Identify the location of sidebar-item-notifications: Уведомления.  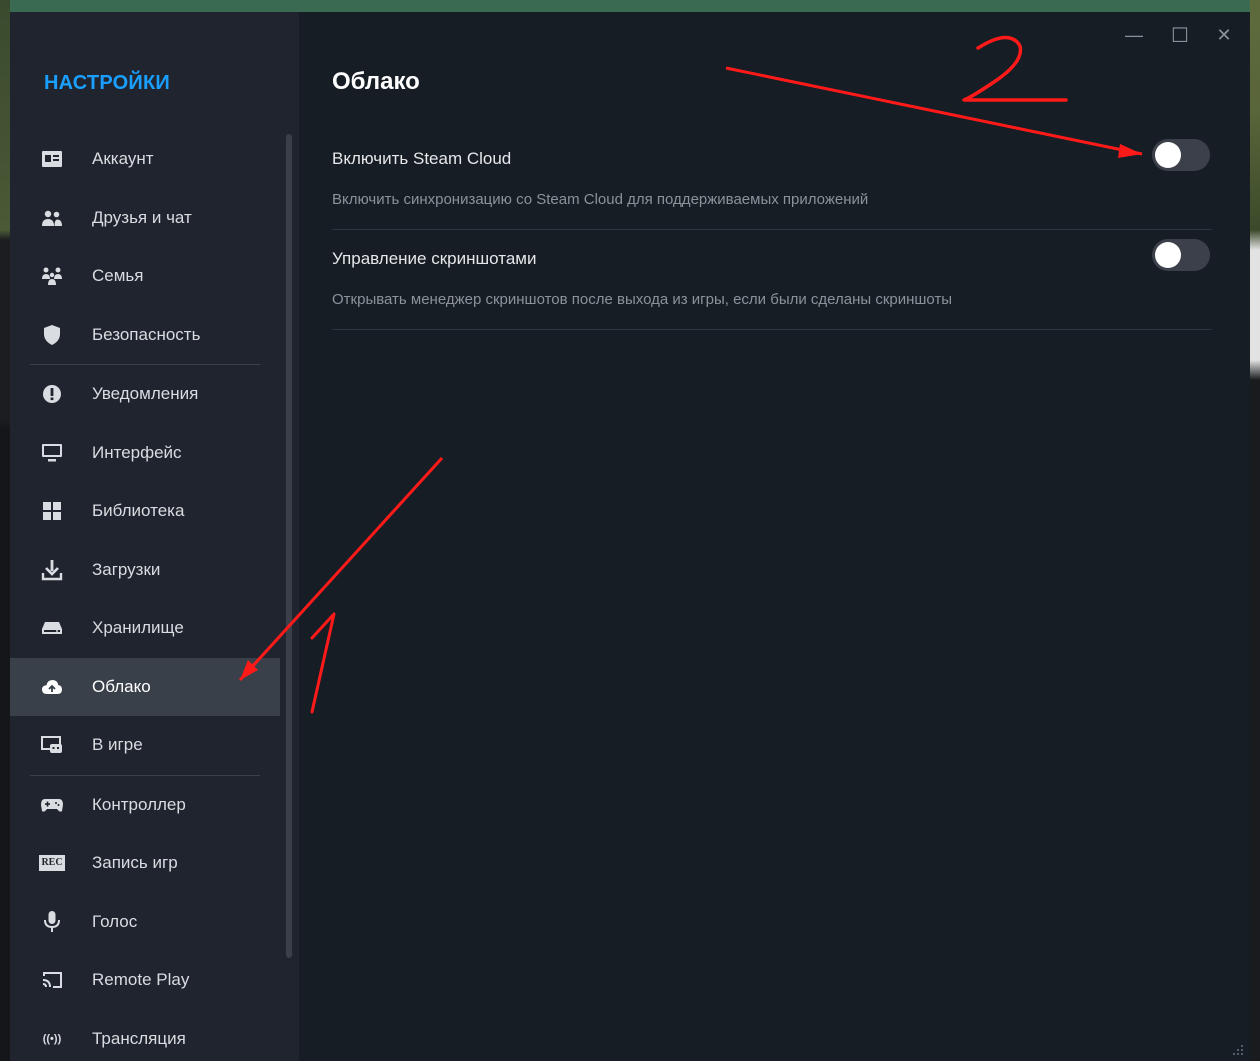
(145, 394).